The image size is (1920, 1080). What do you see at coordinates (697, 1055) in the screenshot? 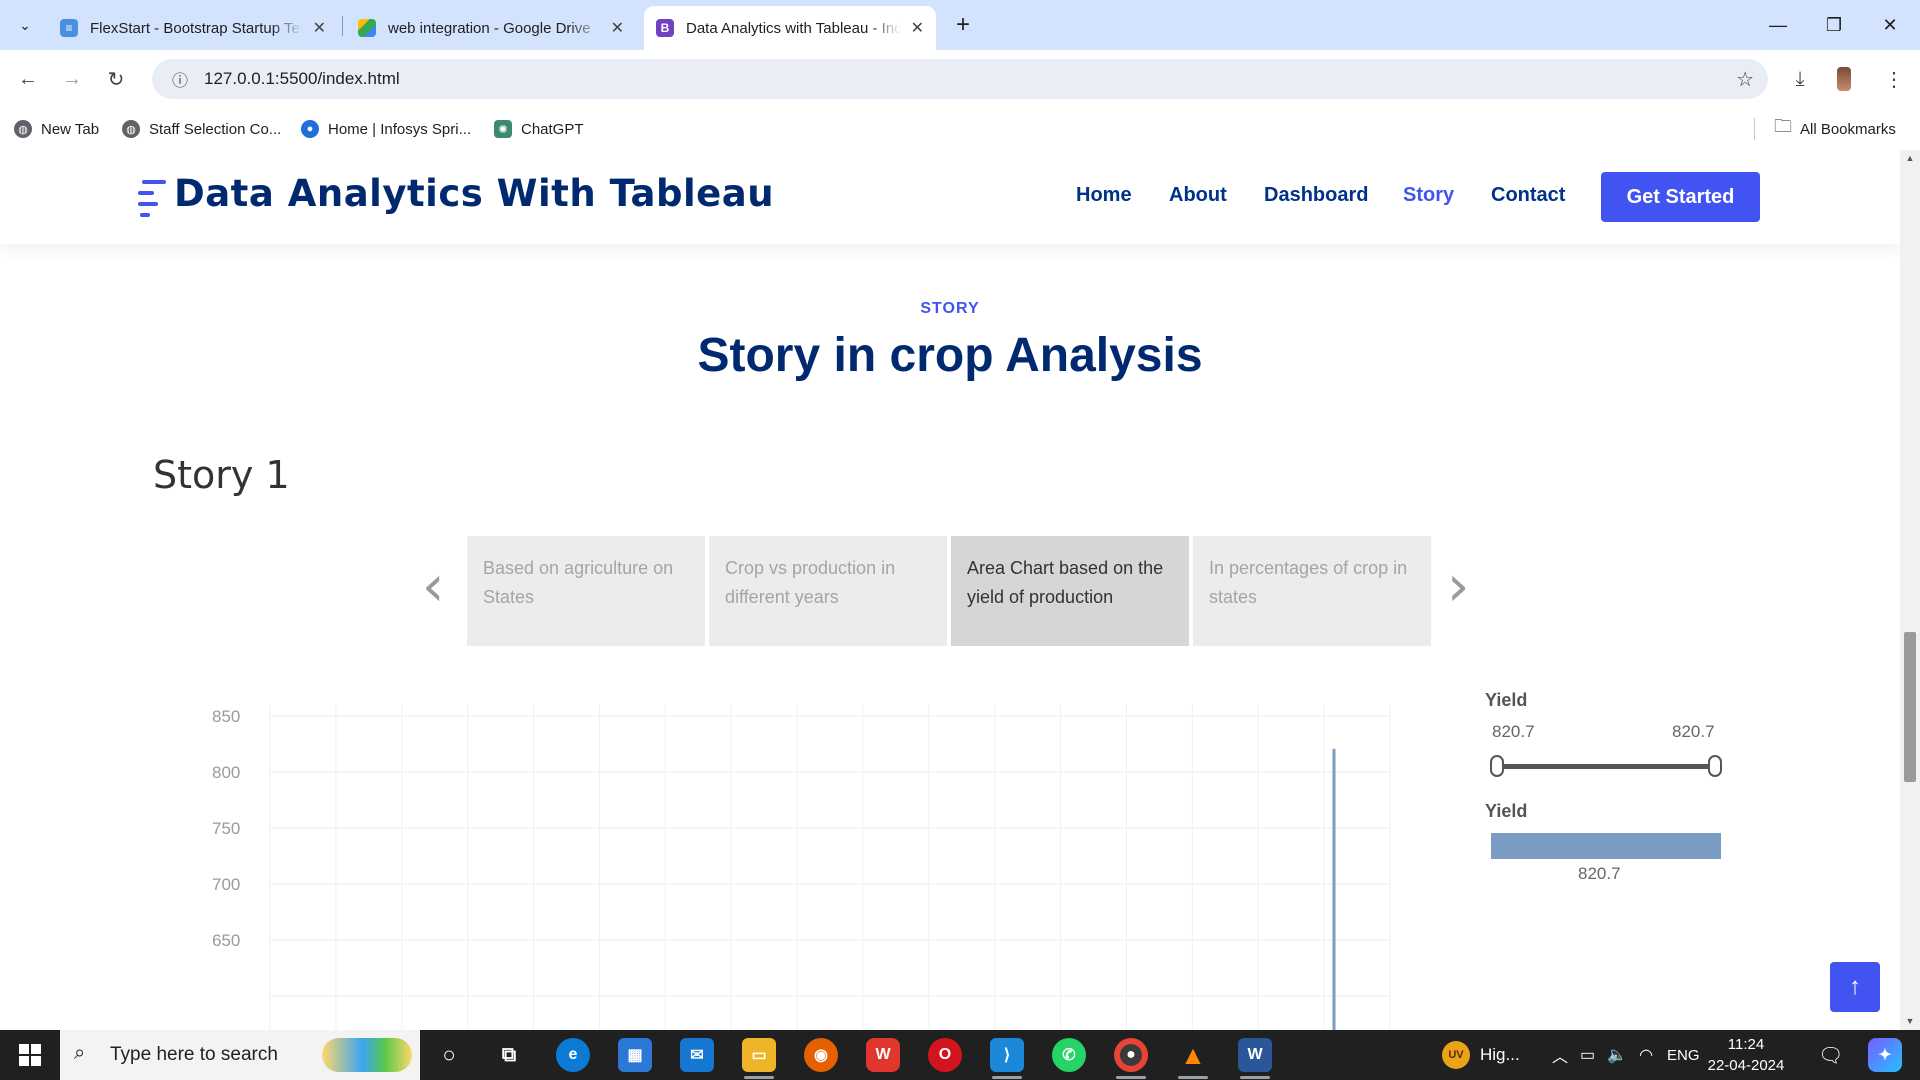
I see `mail-icon: ✉` at bounding box center [697, 1055].